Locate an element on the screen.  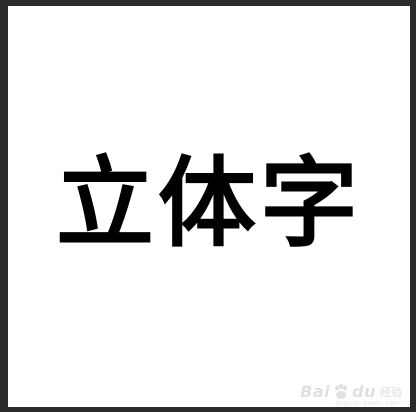
baidu-paw-icon is located at coordinates (341, 392).